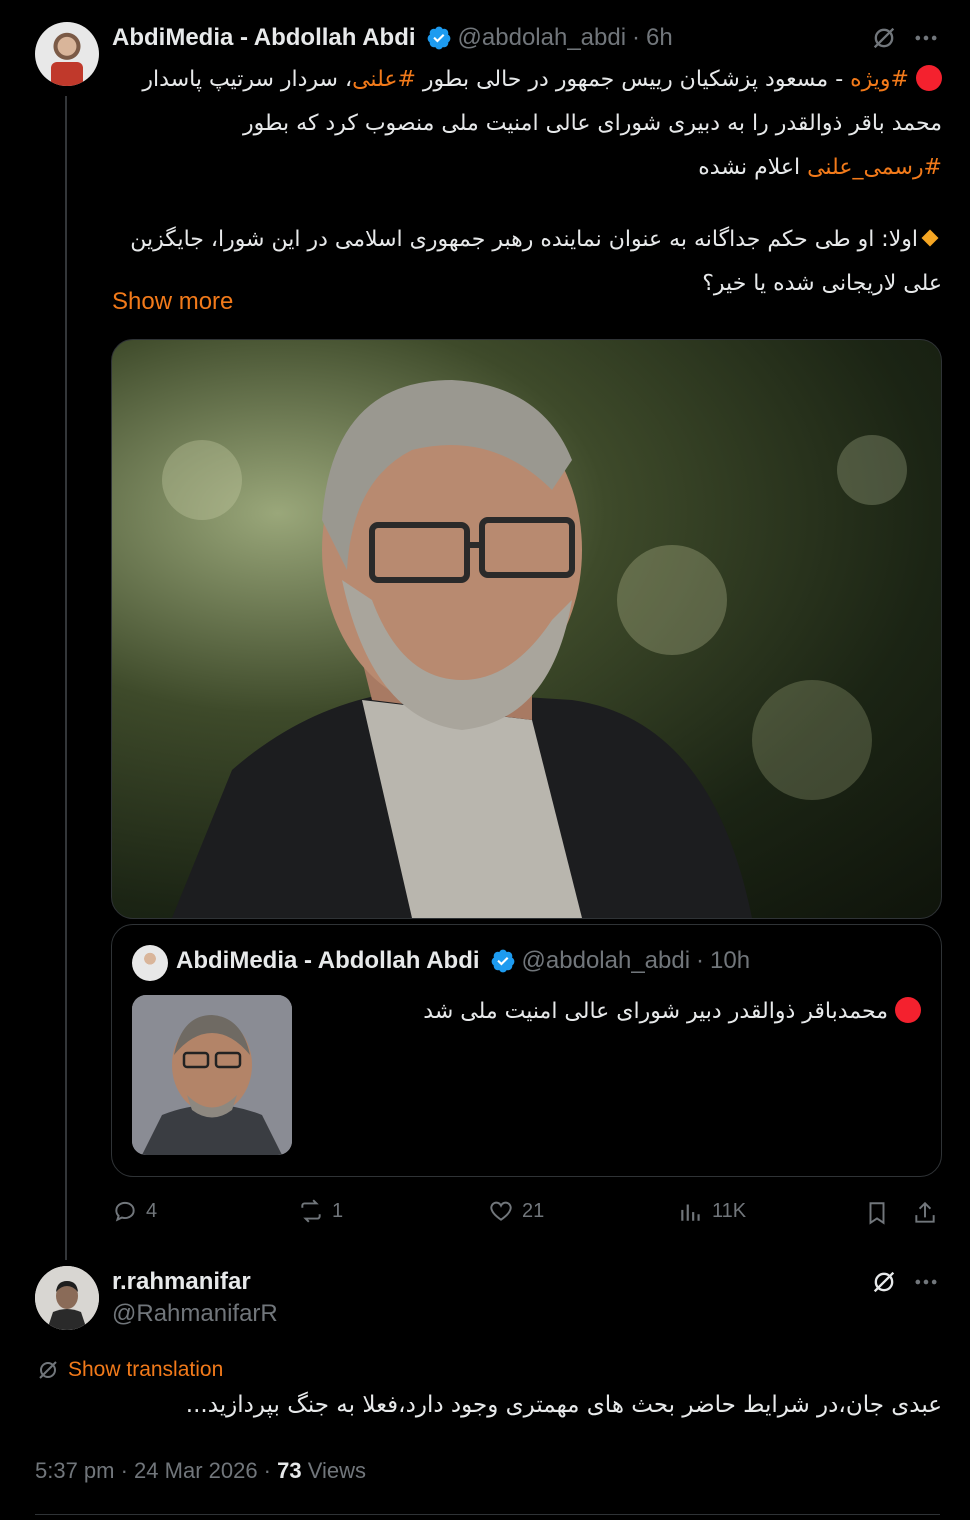 This screenshot has width=970, height=1520. I want to click on show-translation-link: Show translation, so click(129, 1370).